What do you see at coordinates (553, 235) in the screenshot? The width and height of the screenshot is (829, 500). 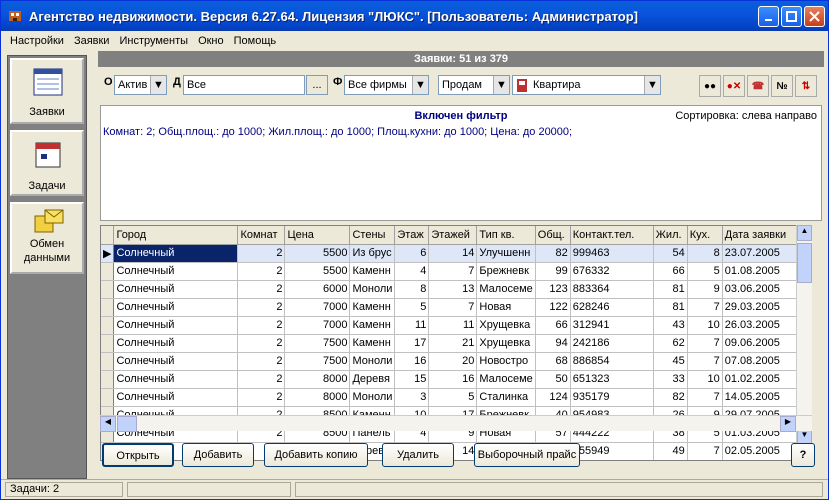 I see `col-total-area: Общ.` at bounding box center [553, 235].